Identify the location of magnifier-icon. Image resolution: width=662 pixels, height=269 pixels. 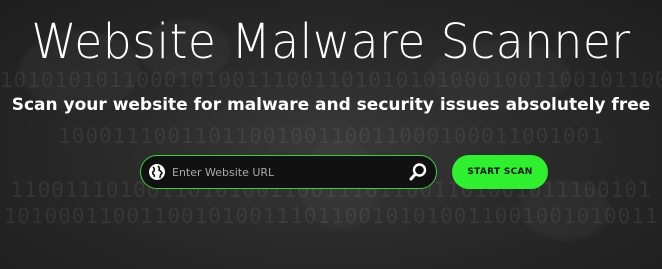
(418, 172).